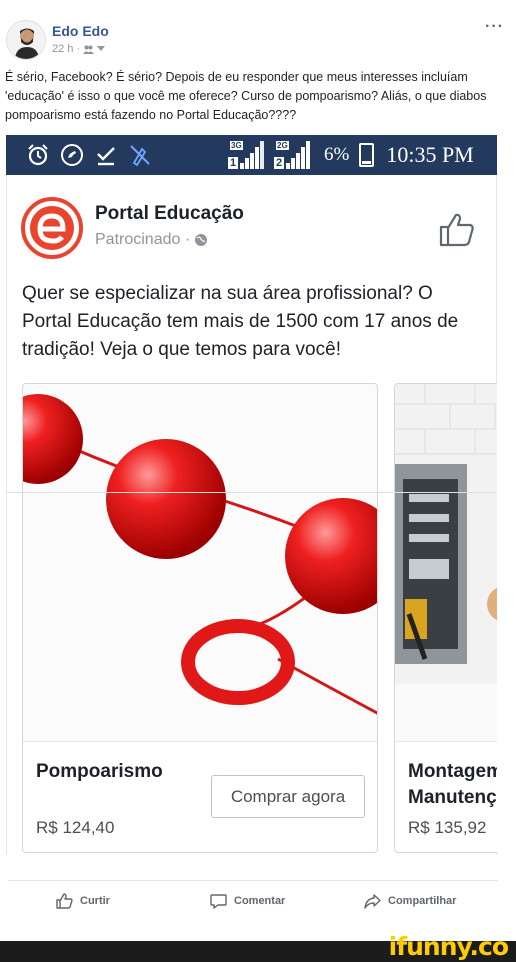  What do you see at coordinates (452, 785) in the screenshot?
I see `card-title: Montagem e Manutenção` at bounding box center [452, 785].